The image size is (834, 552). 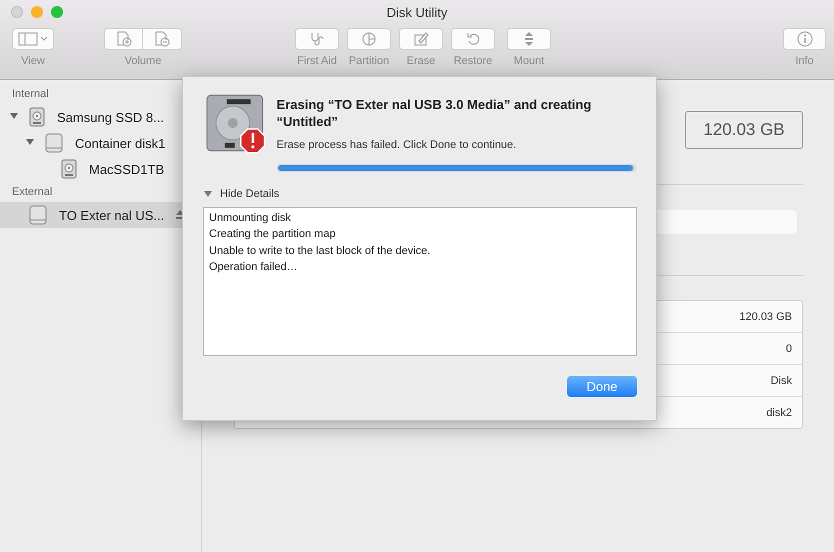 What do you see at coordinates (781, 380) in the screenshot?
I see `table-cell: Disk` at bounding box center [781, 380].